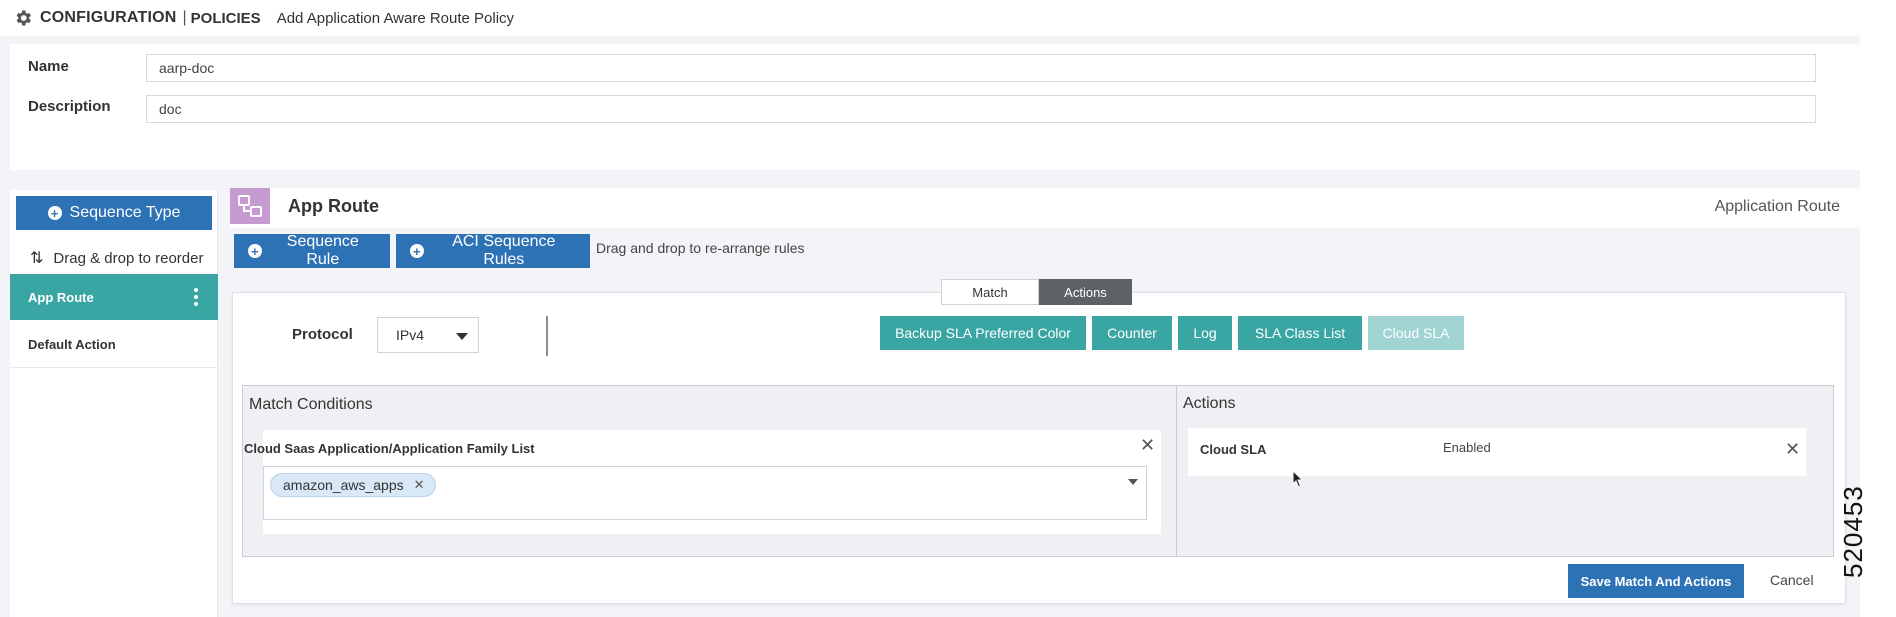 This screenshot has height=617, width=1896. Describe the element at coordinates (72, 344) in the screenshot. I see `sidebar-item-label: Default Action` at that location.